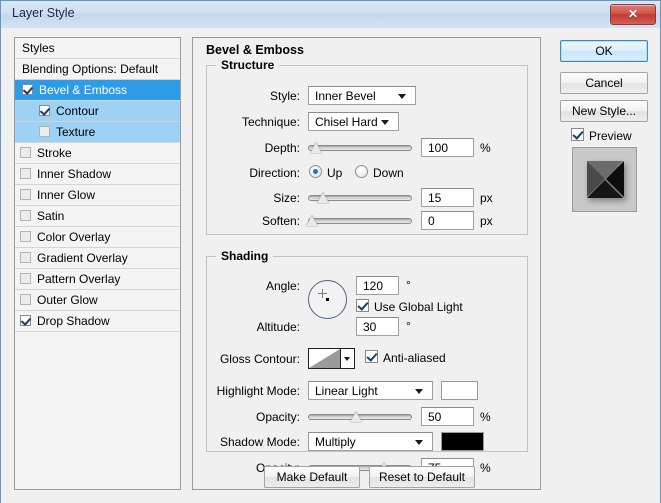  I want to click on soften-slider-thumb, so click(312, 220).